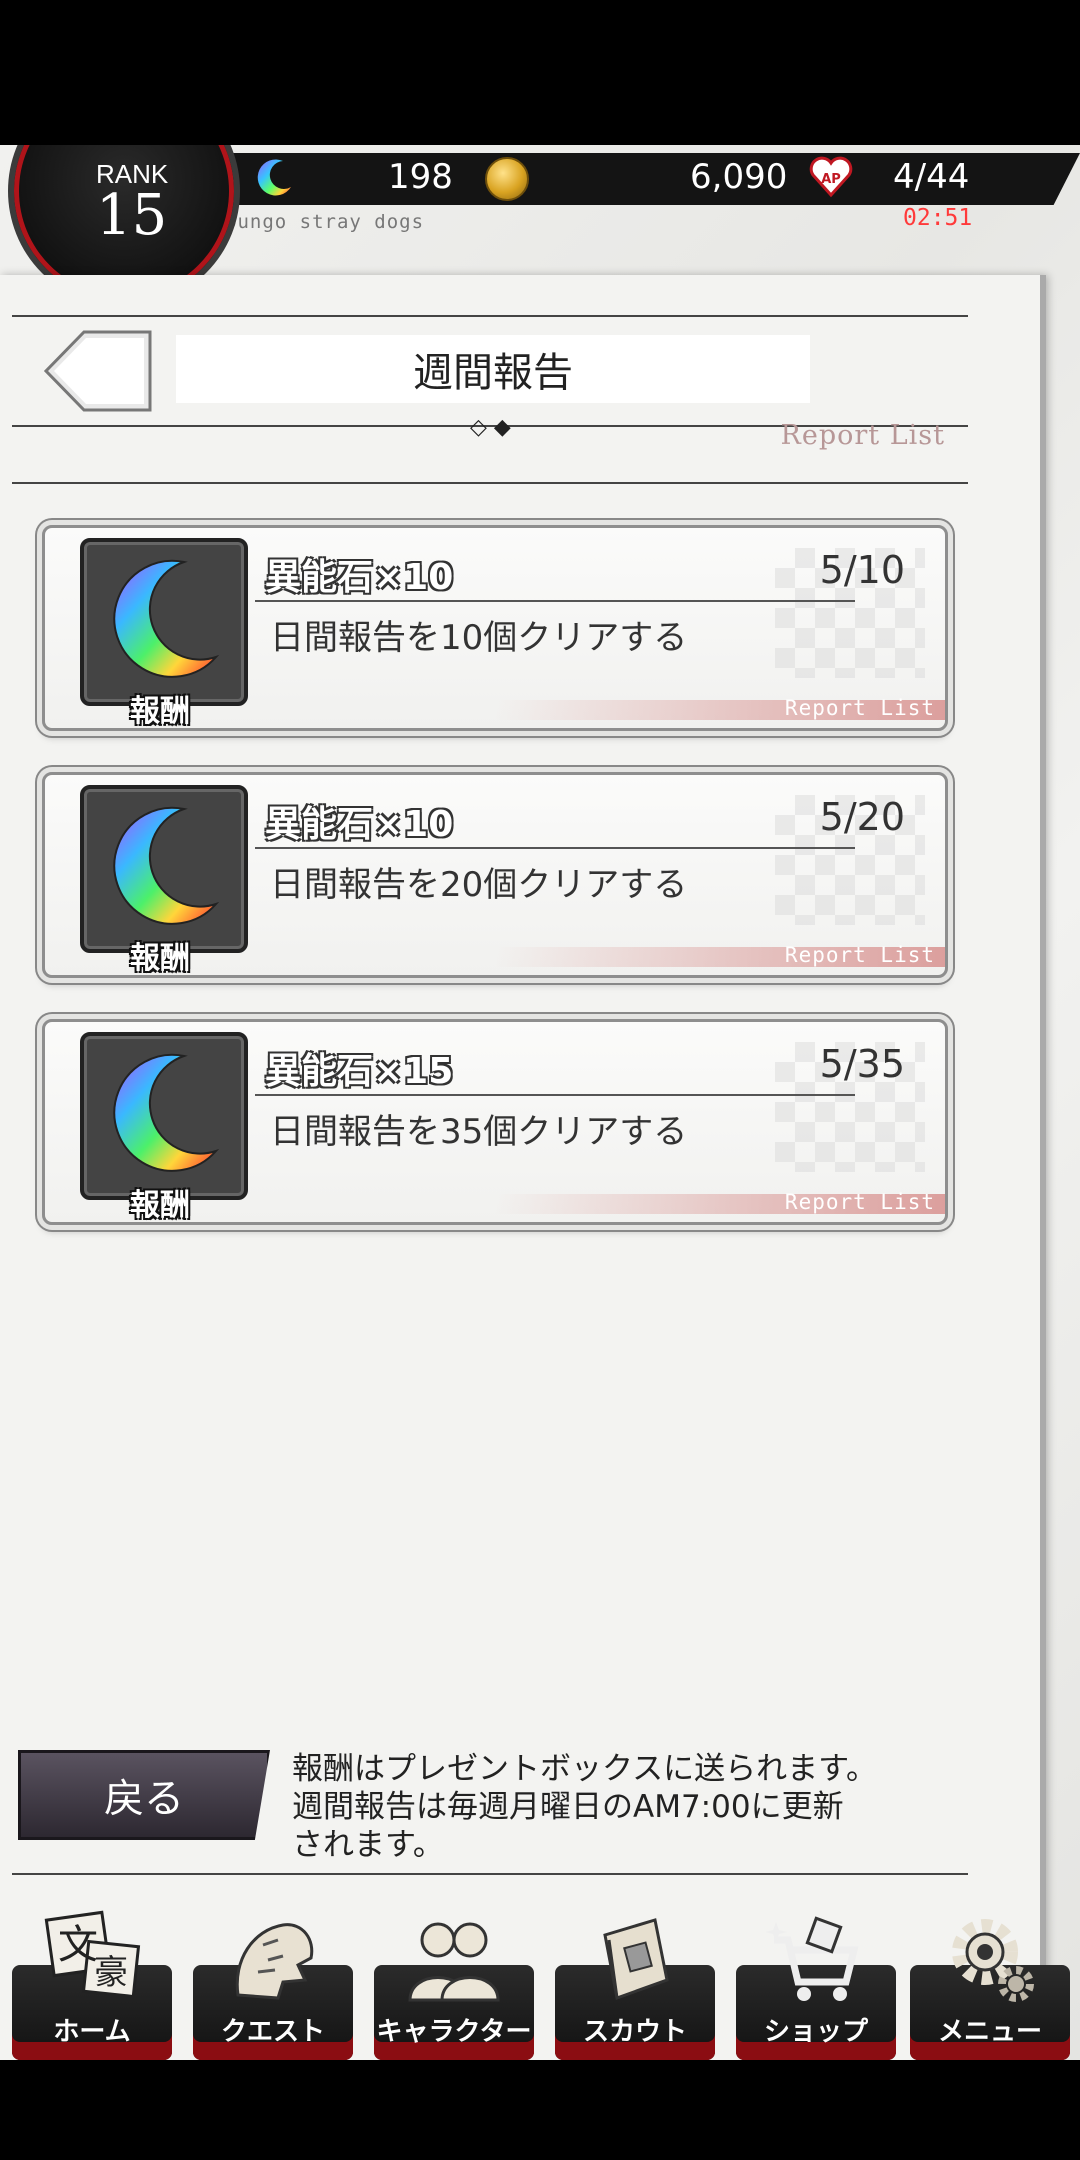 The image size is (1080, 2160). I want to click on gem-count: 198, so click(420, 177).